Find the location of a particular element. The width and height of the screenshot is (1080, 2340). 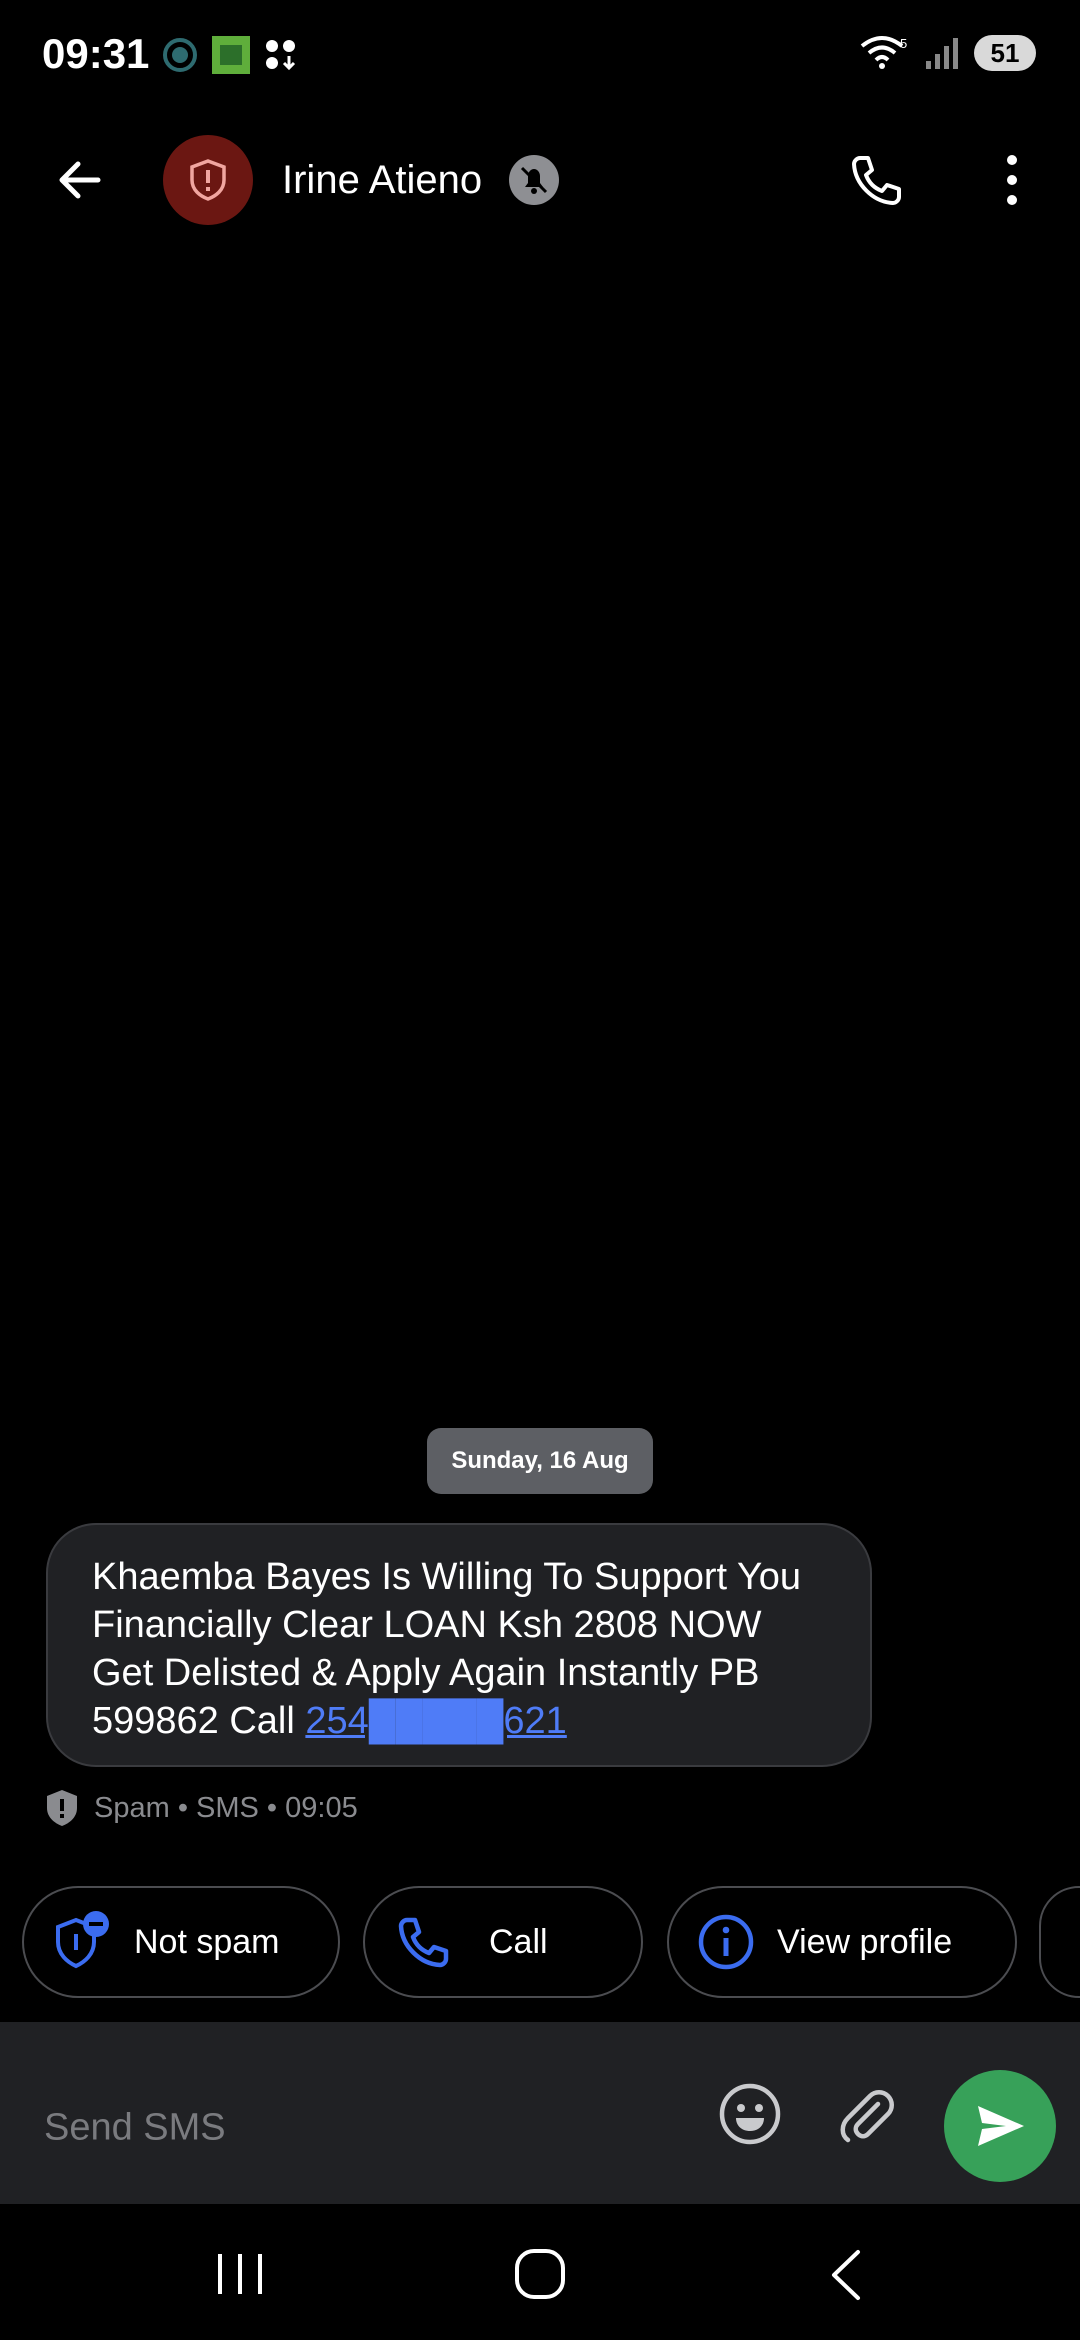

status-icons-right: 5 51 is located at coordinates (948, 53).